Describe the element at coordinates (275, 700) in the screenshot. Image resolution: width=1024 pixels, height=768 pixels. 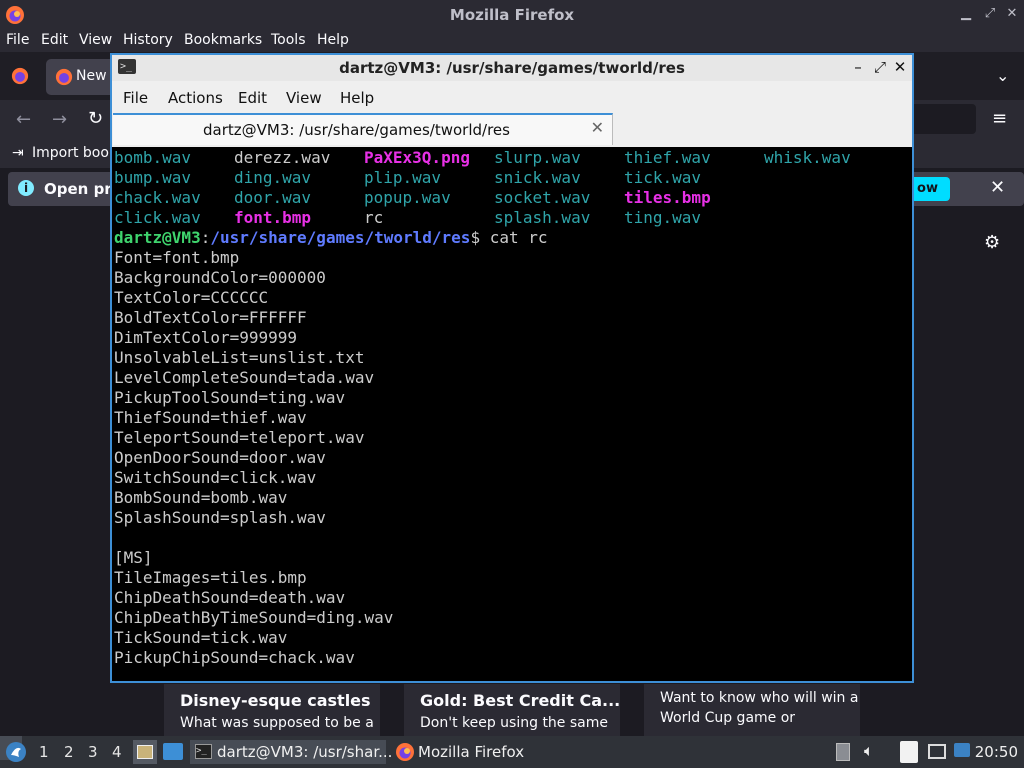
I see `story-card-title: Disney-esque castles` at that location.